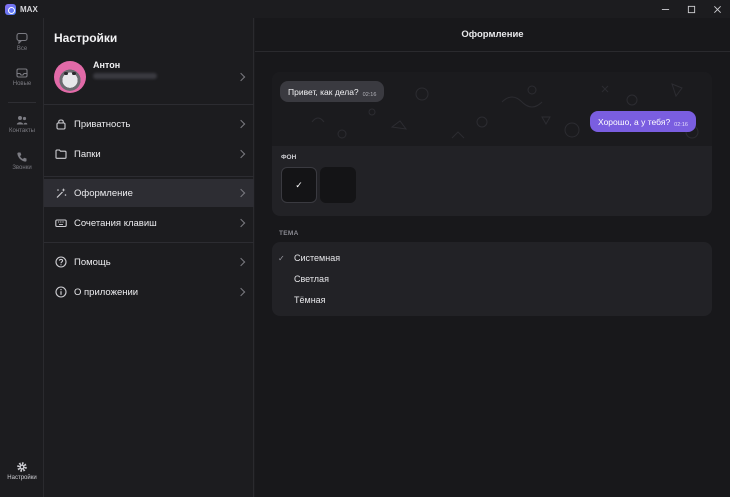  Describe the element at coordinates (86, 38) in the screenshot. I see `panel-title: Настройки` at that location.